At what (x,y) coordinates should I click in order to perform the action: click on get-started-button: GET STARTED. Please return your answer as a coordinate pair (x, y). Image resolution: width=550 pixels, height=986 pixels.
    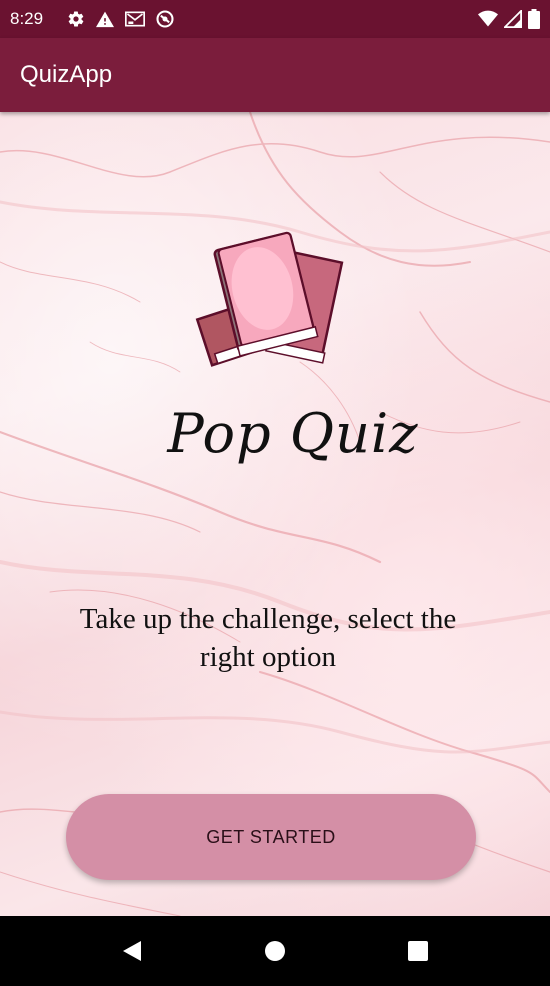
    Looking at the image, I should click on (271, 837).